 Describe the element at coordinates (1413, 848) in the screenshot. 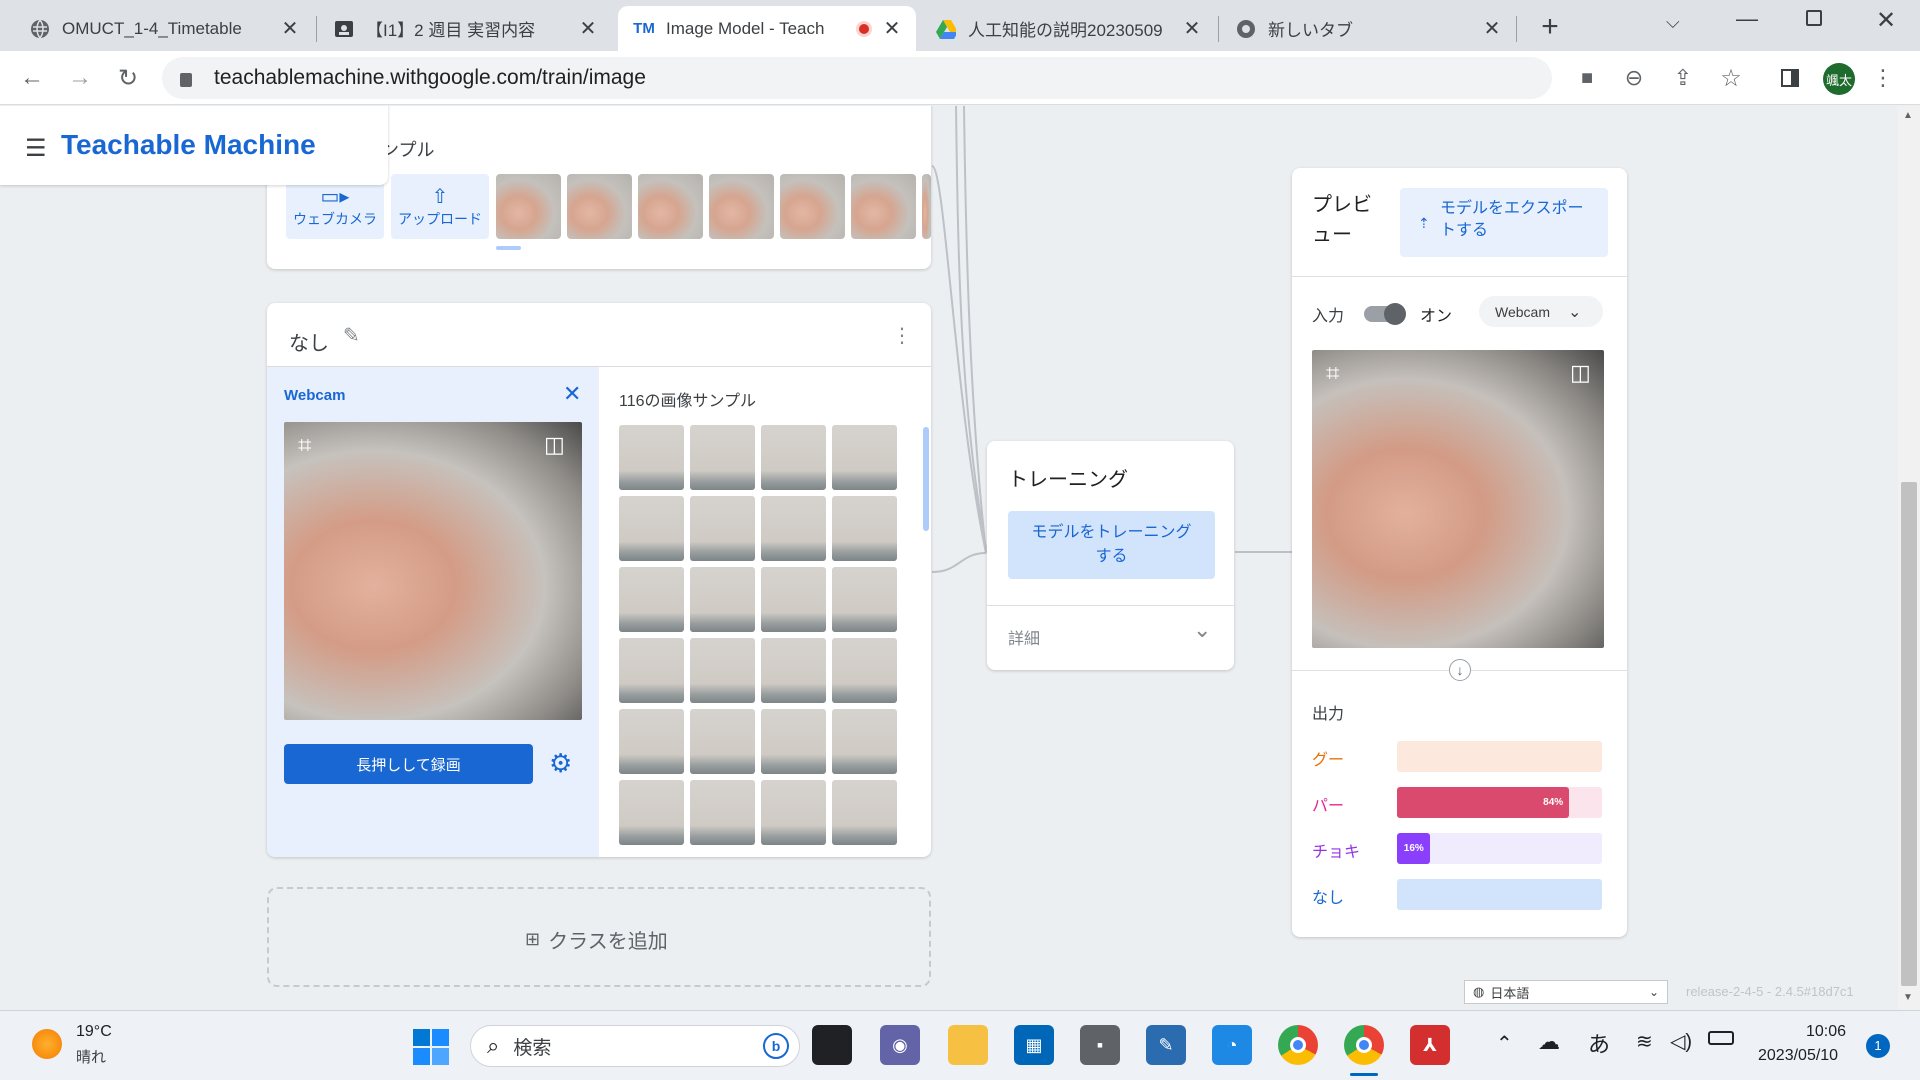

I see `output-confidence-fill: 16%` at that location.